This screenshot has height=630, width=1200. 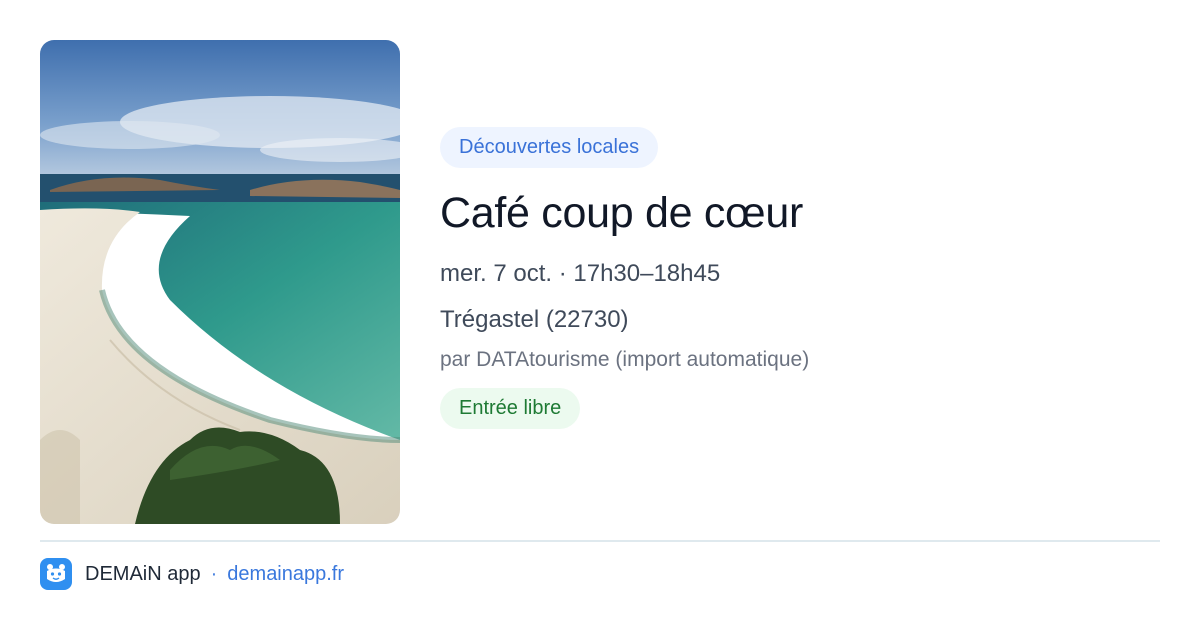 I want to click on demain-logo-icon, so click(x=56, y=574).